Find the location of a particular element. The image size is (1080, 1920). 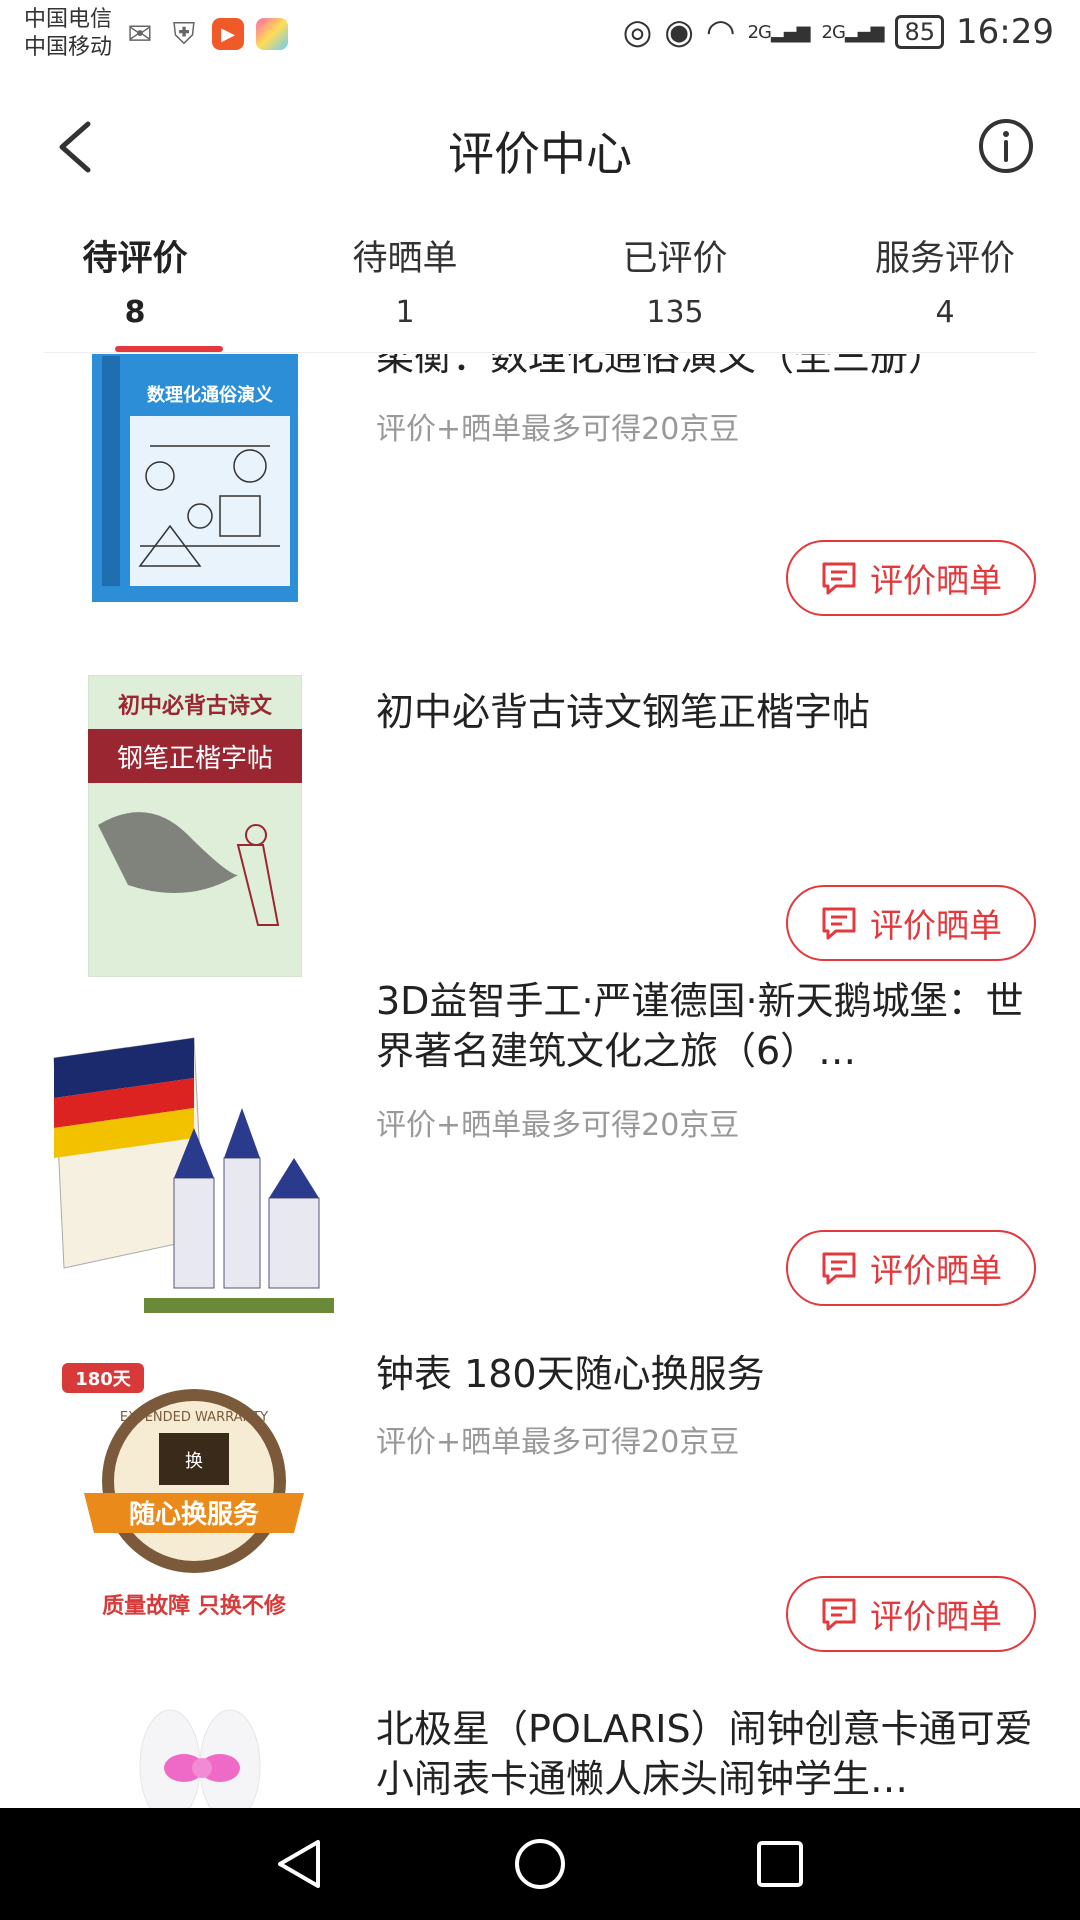

tab-label: 已评价 is located at coordinates (675, 259).